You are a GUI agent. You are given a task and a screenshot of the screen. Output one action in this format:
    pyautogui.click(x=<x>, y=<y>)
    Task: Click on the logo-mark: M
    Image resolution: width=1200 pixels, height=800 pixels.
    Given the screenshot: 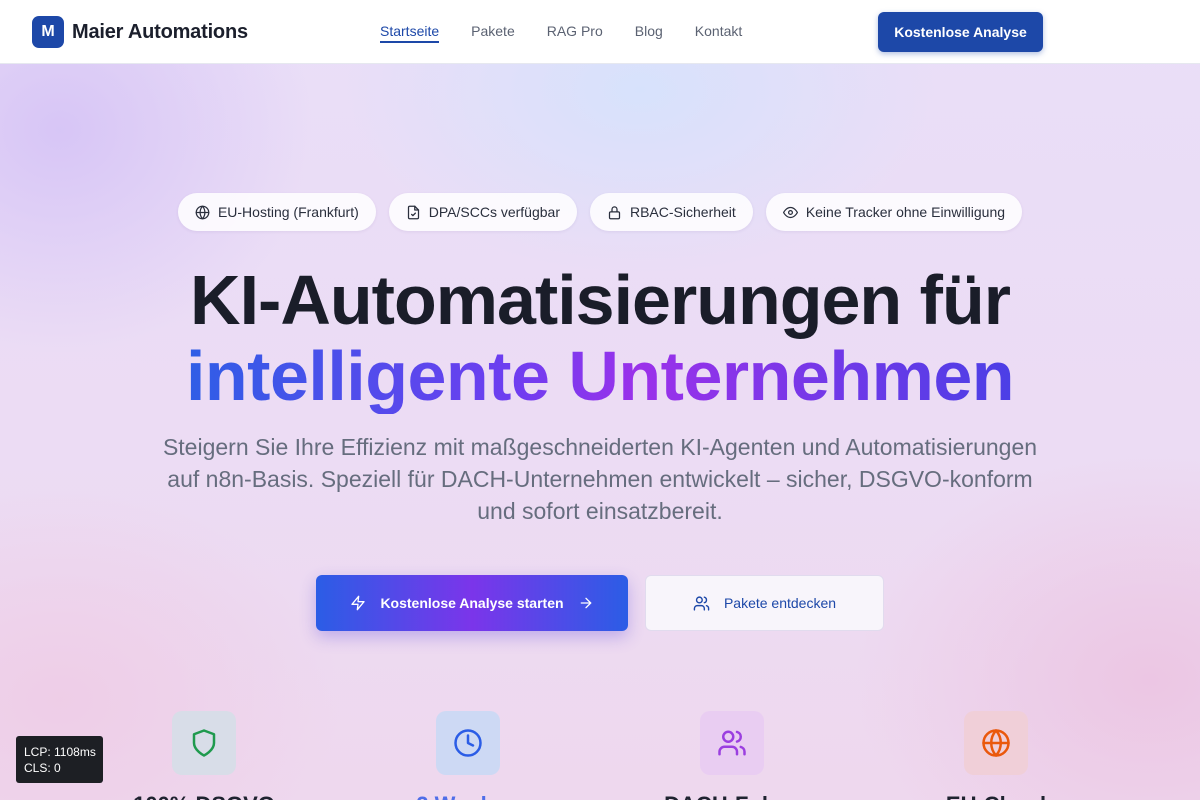 What is the action you would take?
    pyautogui.click(x=48, y=32)
    